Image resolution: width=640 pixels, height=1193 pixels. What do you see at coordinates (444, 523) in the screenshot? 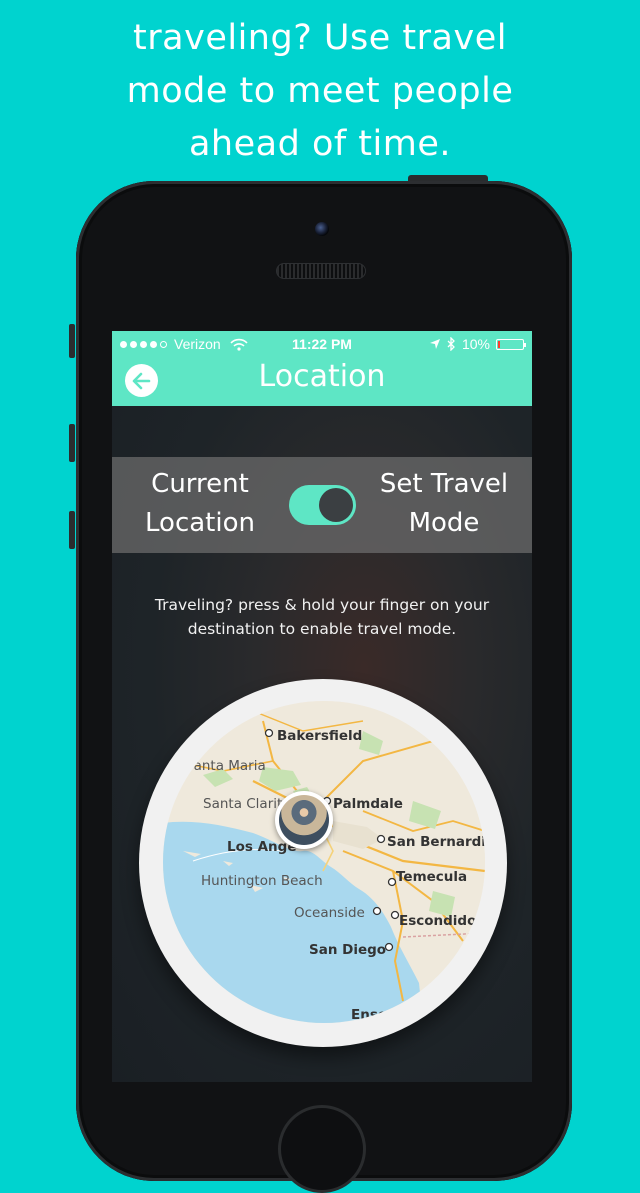
I see `set-travel-mode-line-2: Mode` at bounding box center [444, 523].